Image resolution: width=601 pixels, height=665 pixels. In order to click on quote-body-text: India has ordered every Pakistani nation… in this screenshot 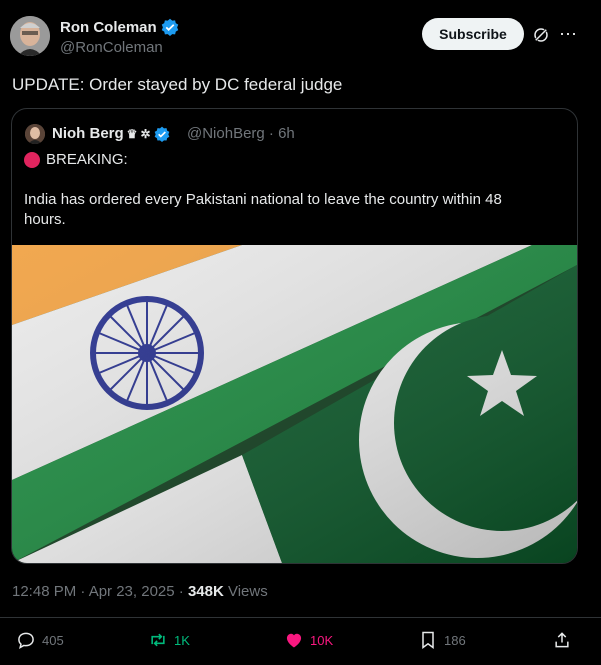, I will do `click(263, 209)`.